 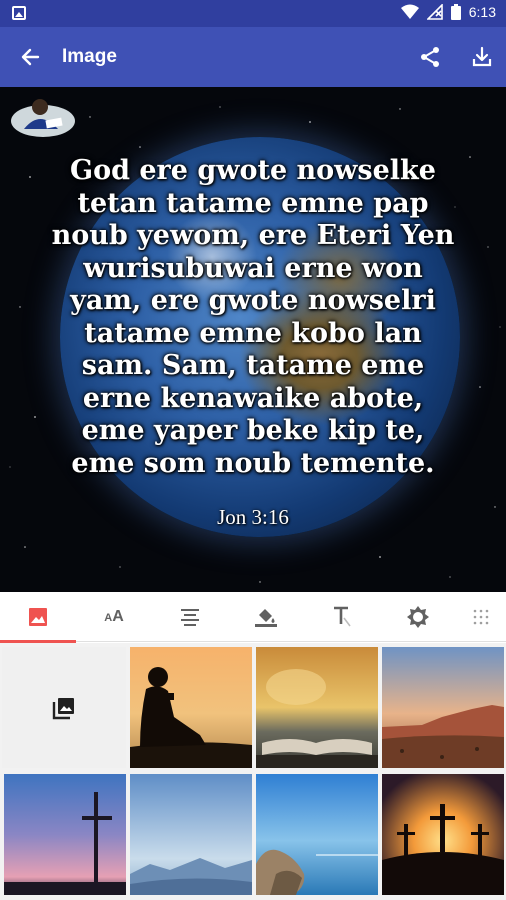 What do you see at coordinates (434, 12) in the screenshot?
I see `no-signal-icon` at bounding box center [434, 12].